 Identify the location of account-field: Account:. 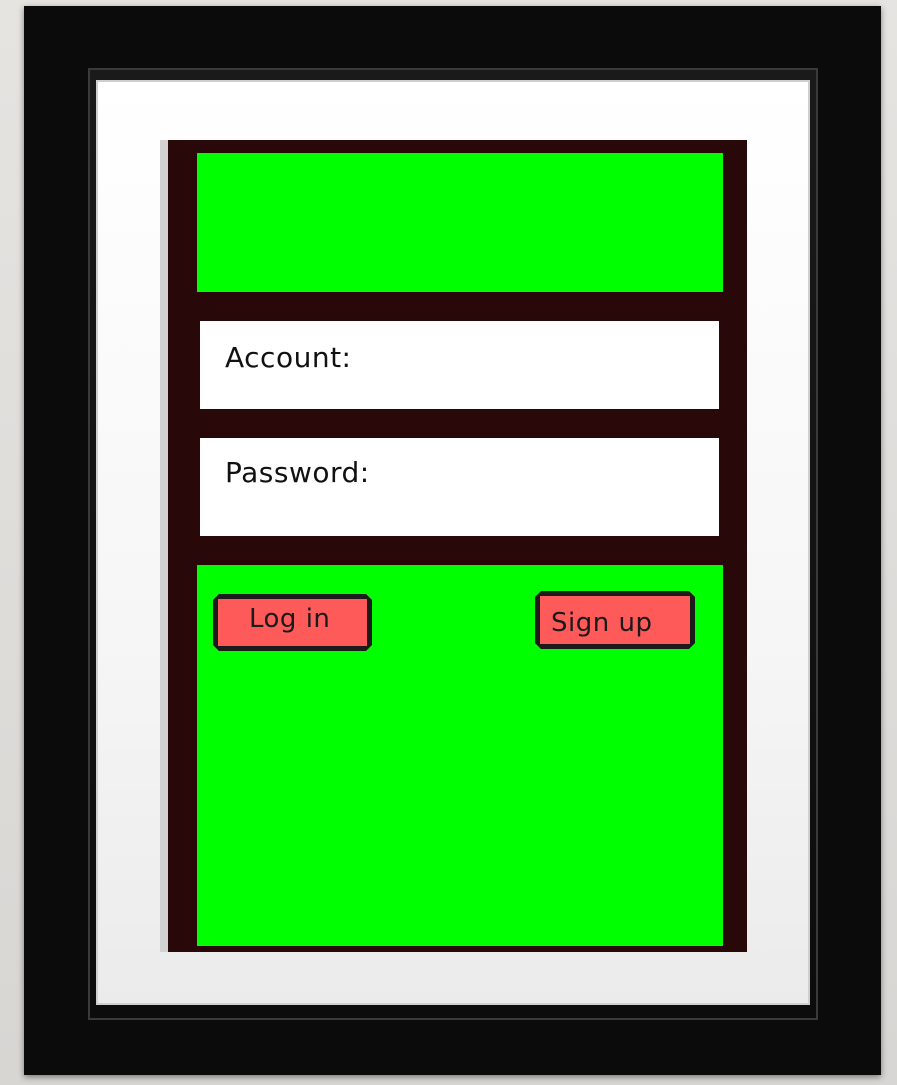
(459, 365).